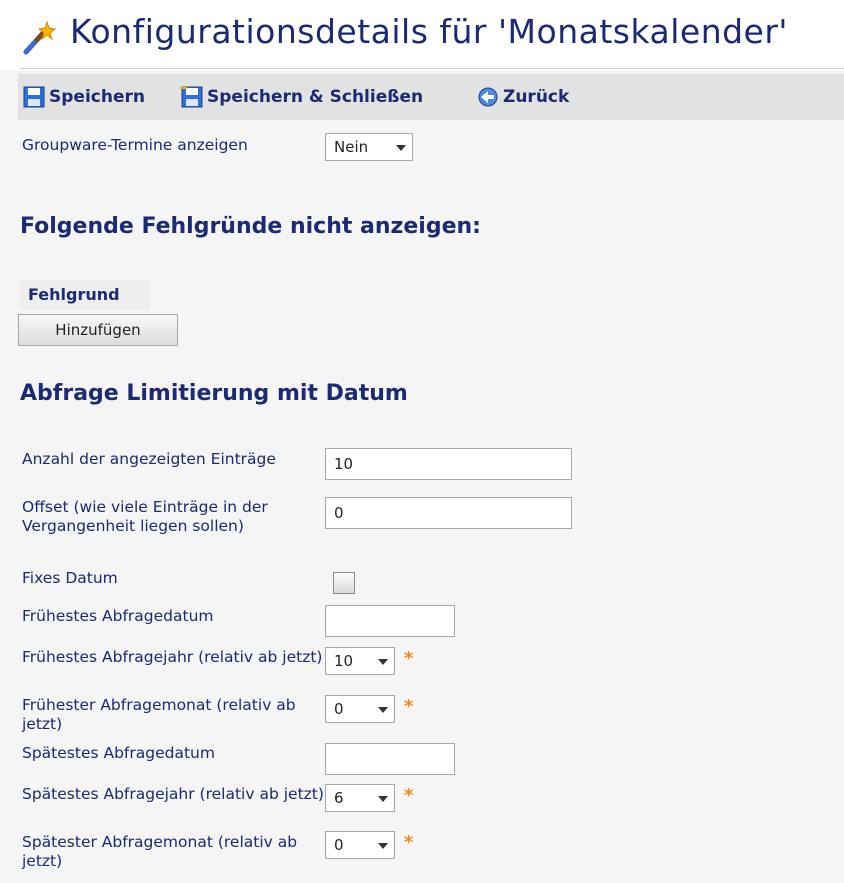  I want to click on earliest-month-select: 0, so click(360, 709).